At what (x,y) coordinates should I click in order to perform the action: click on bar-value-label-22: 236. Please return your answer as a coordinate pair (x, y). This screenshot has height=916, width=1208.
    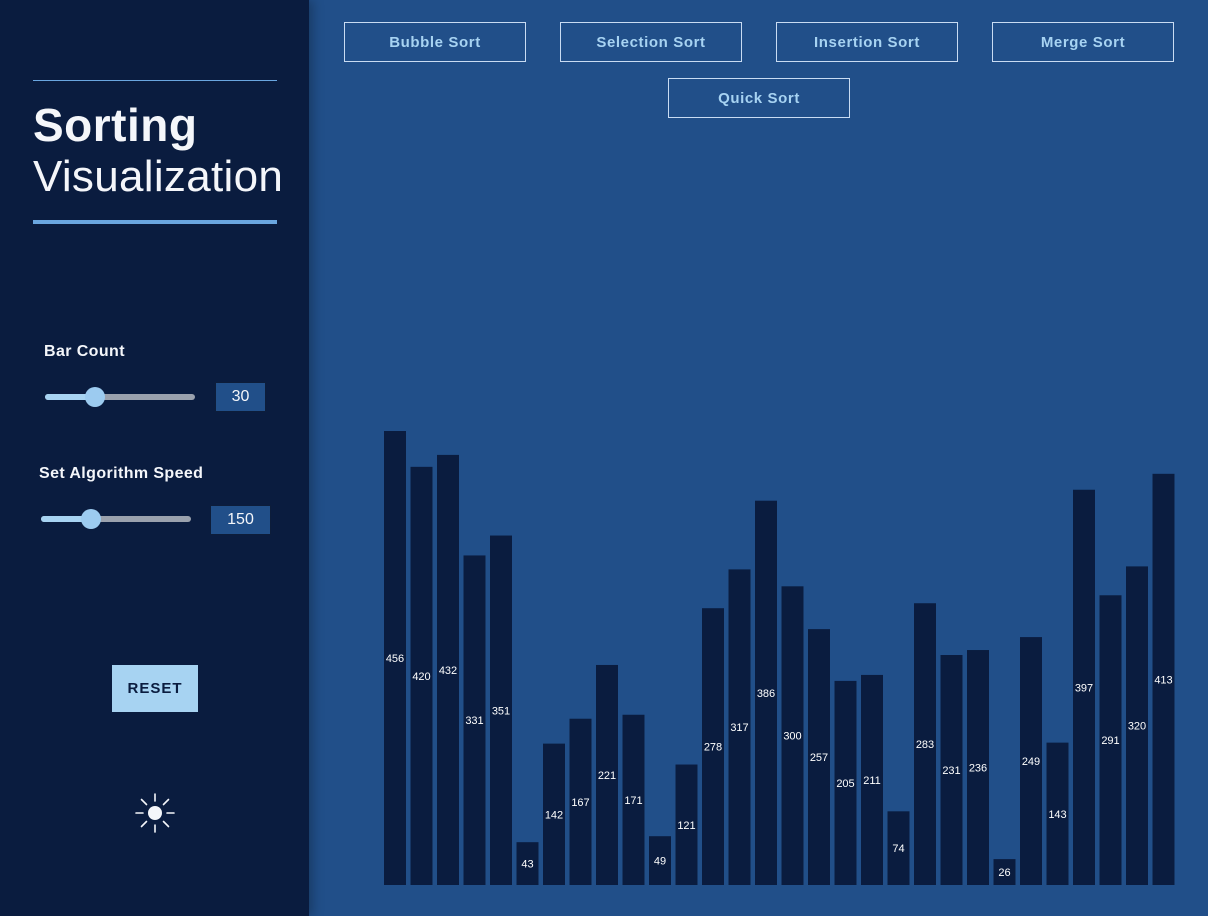
    Looking at the image, I should click on (978, 769).